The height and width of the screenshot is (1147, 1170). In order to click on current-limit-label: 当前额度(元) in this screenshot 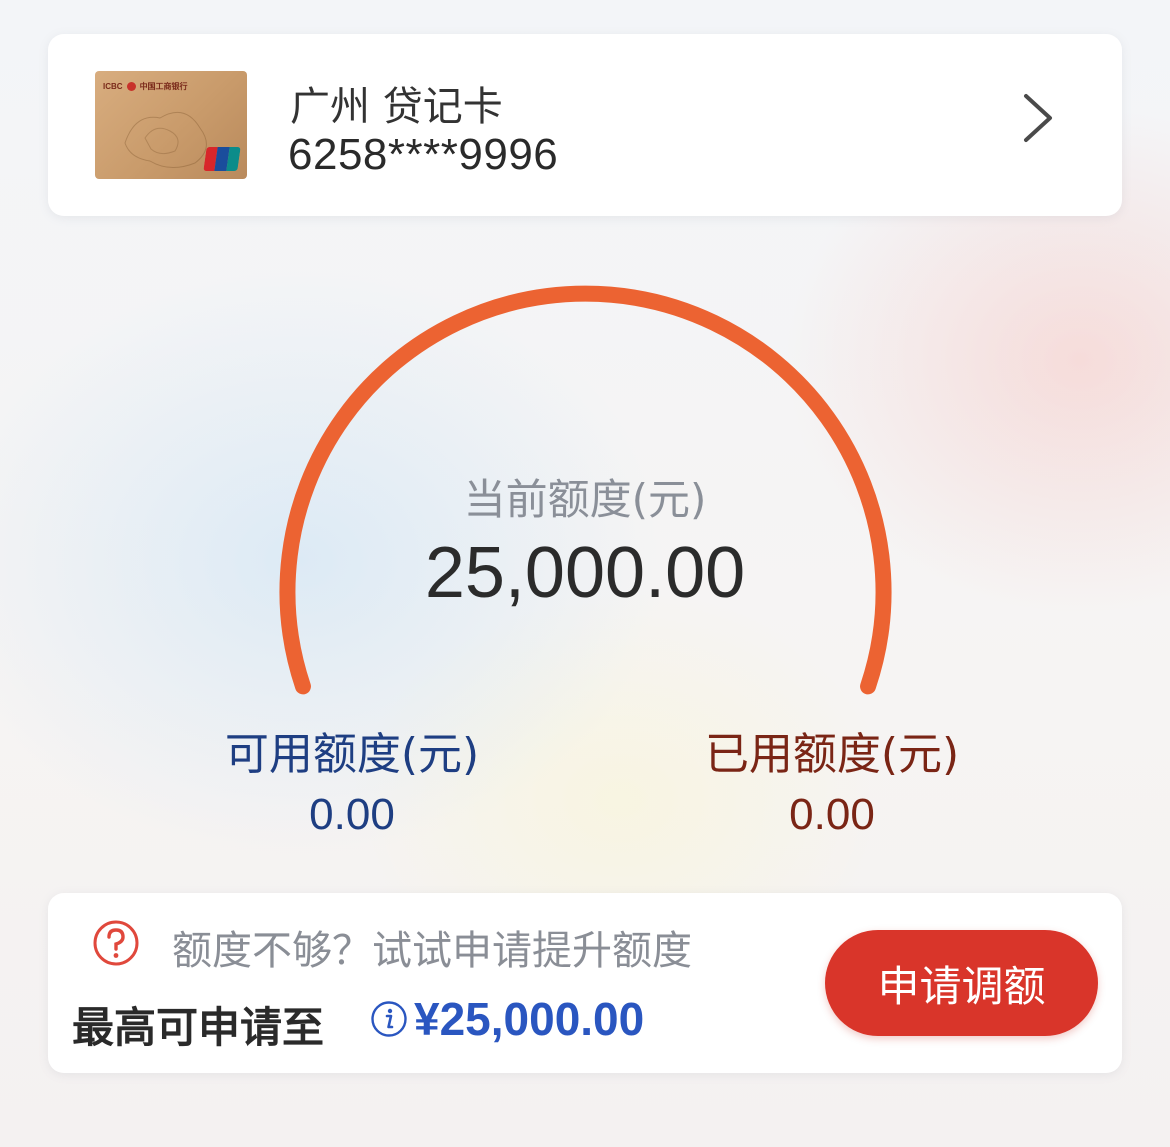, I will do `click(585, 499)`.